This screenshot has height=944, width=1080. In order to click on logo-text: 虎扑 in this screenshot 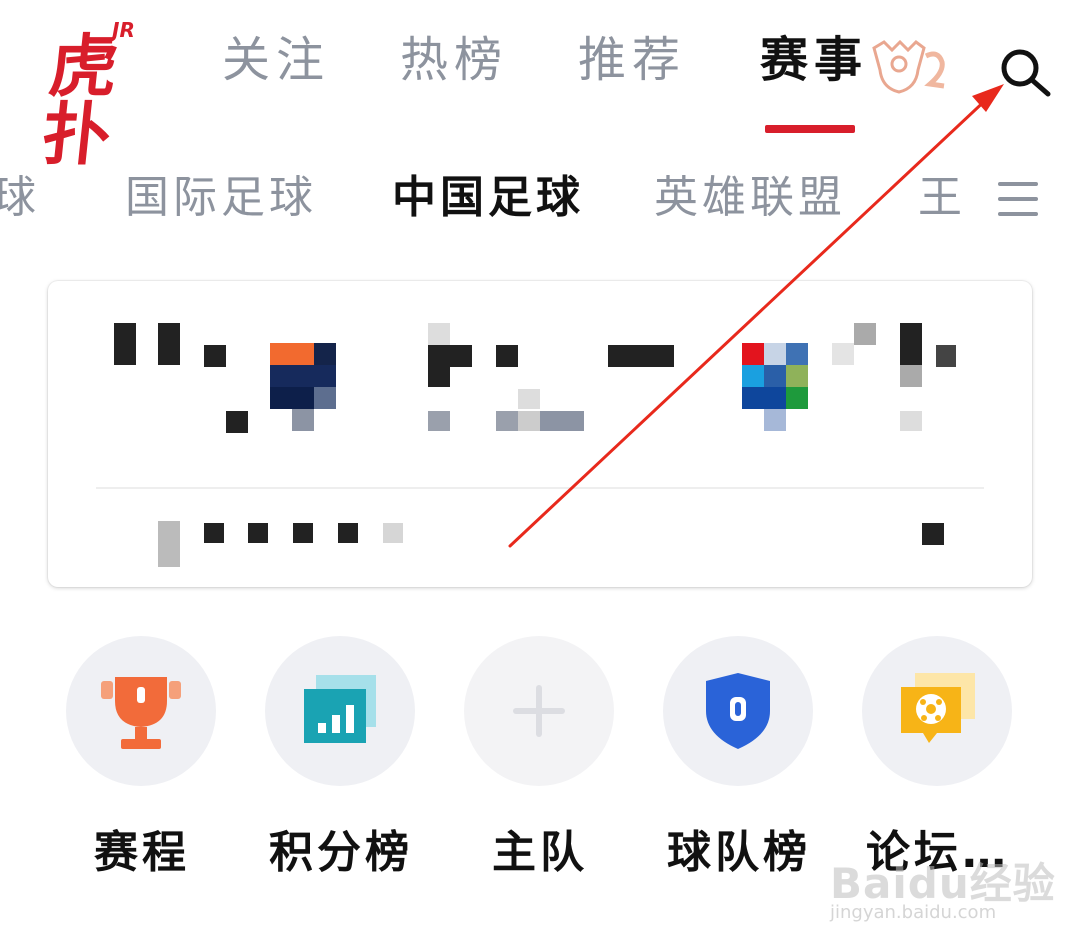, I will do `click(76, 101)`.